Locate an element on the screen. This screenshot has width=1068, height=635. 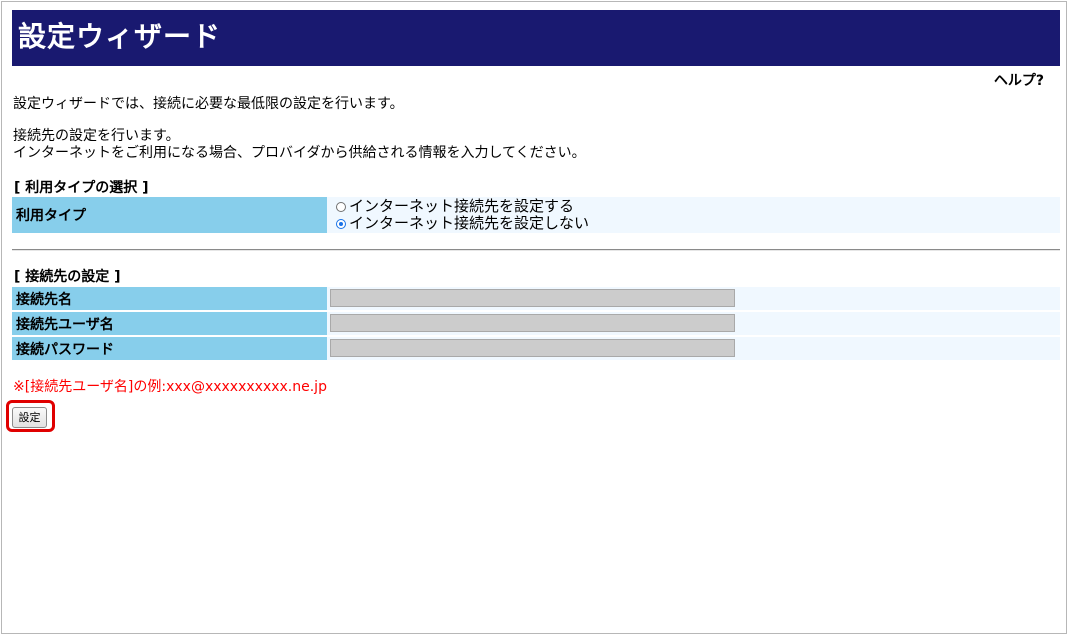
connection-password-row: 接続パスワード is located at coordinates (536, 348).